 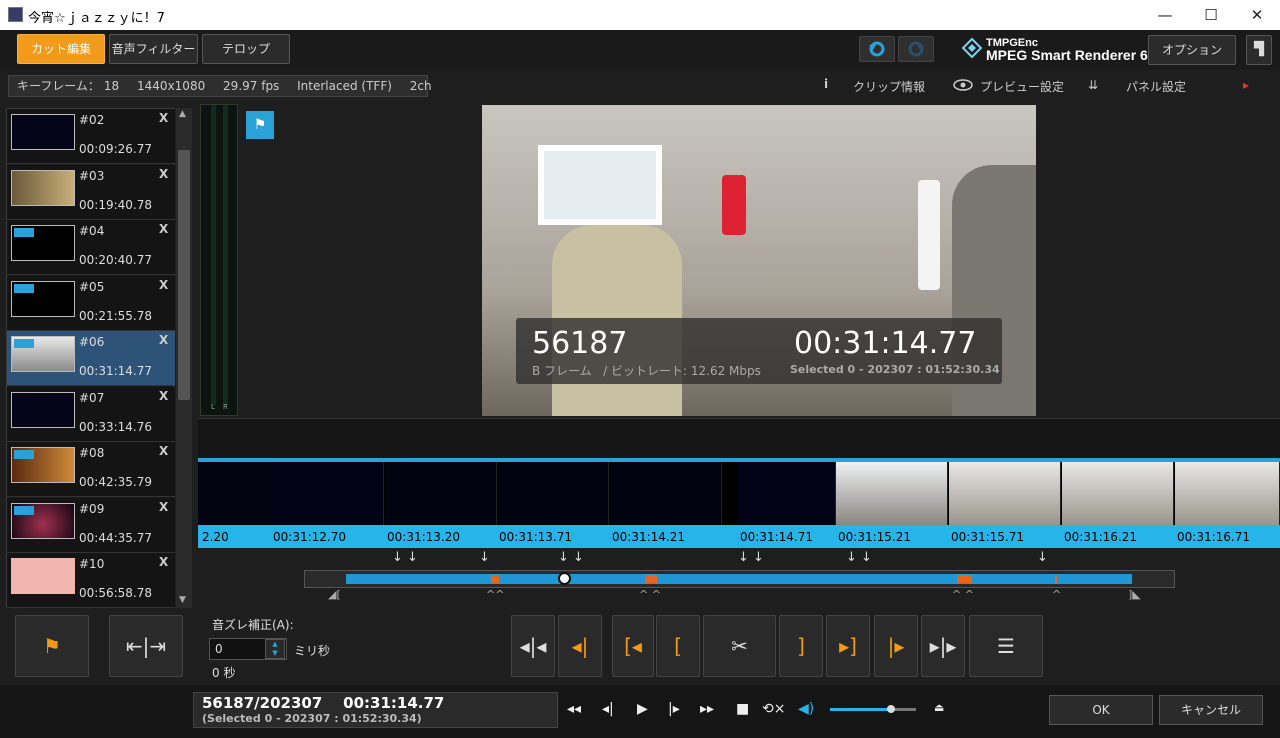 I want to click on undo-button, so click(x=877, y=49).